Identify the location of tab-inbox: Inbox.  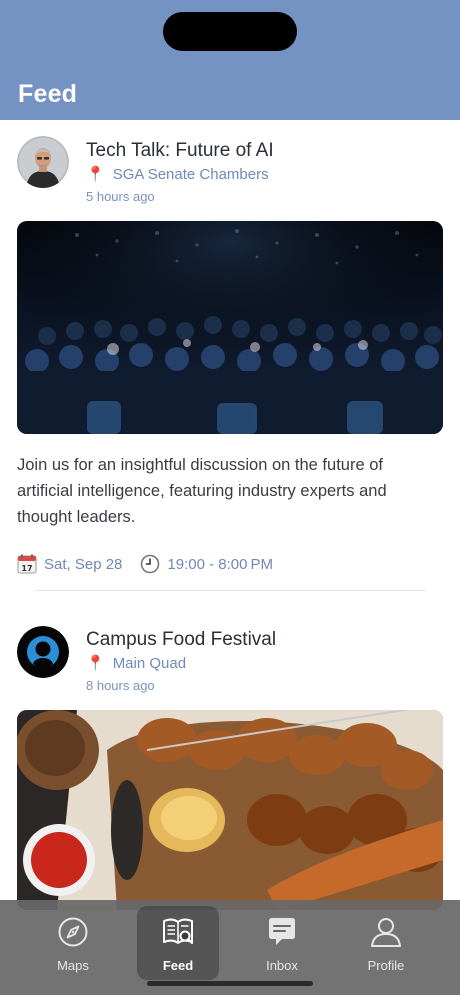
(282, 943).